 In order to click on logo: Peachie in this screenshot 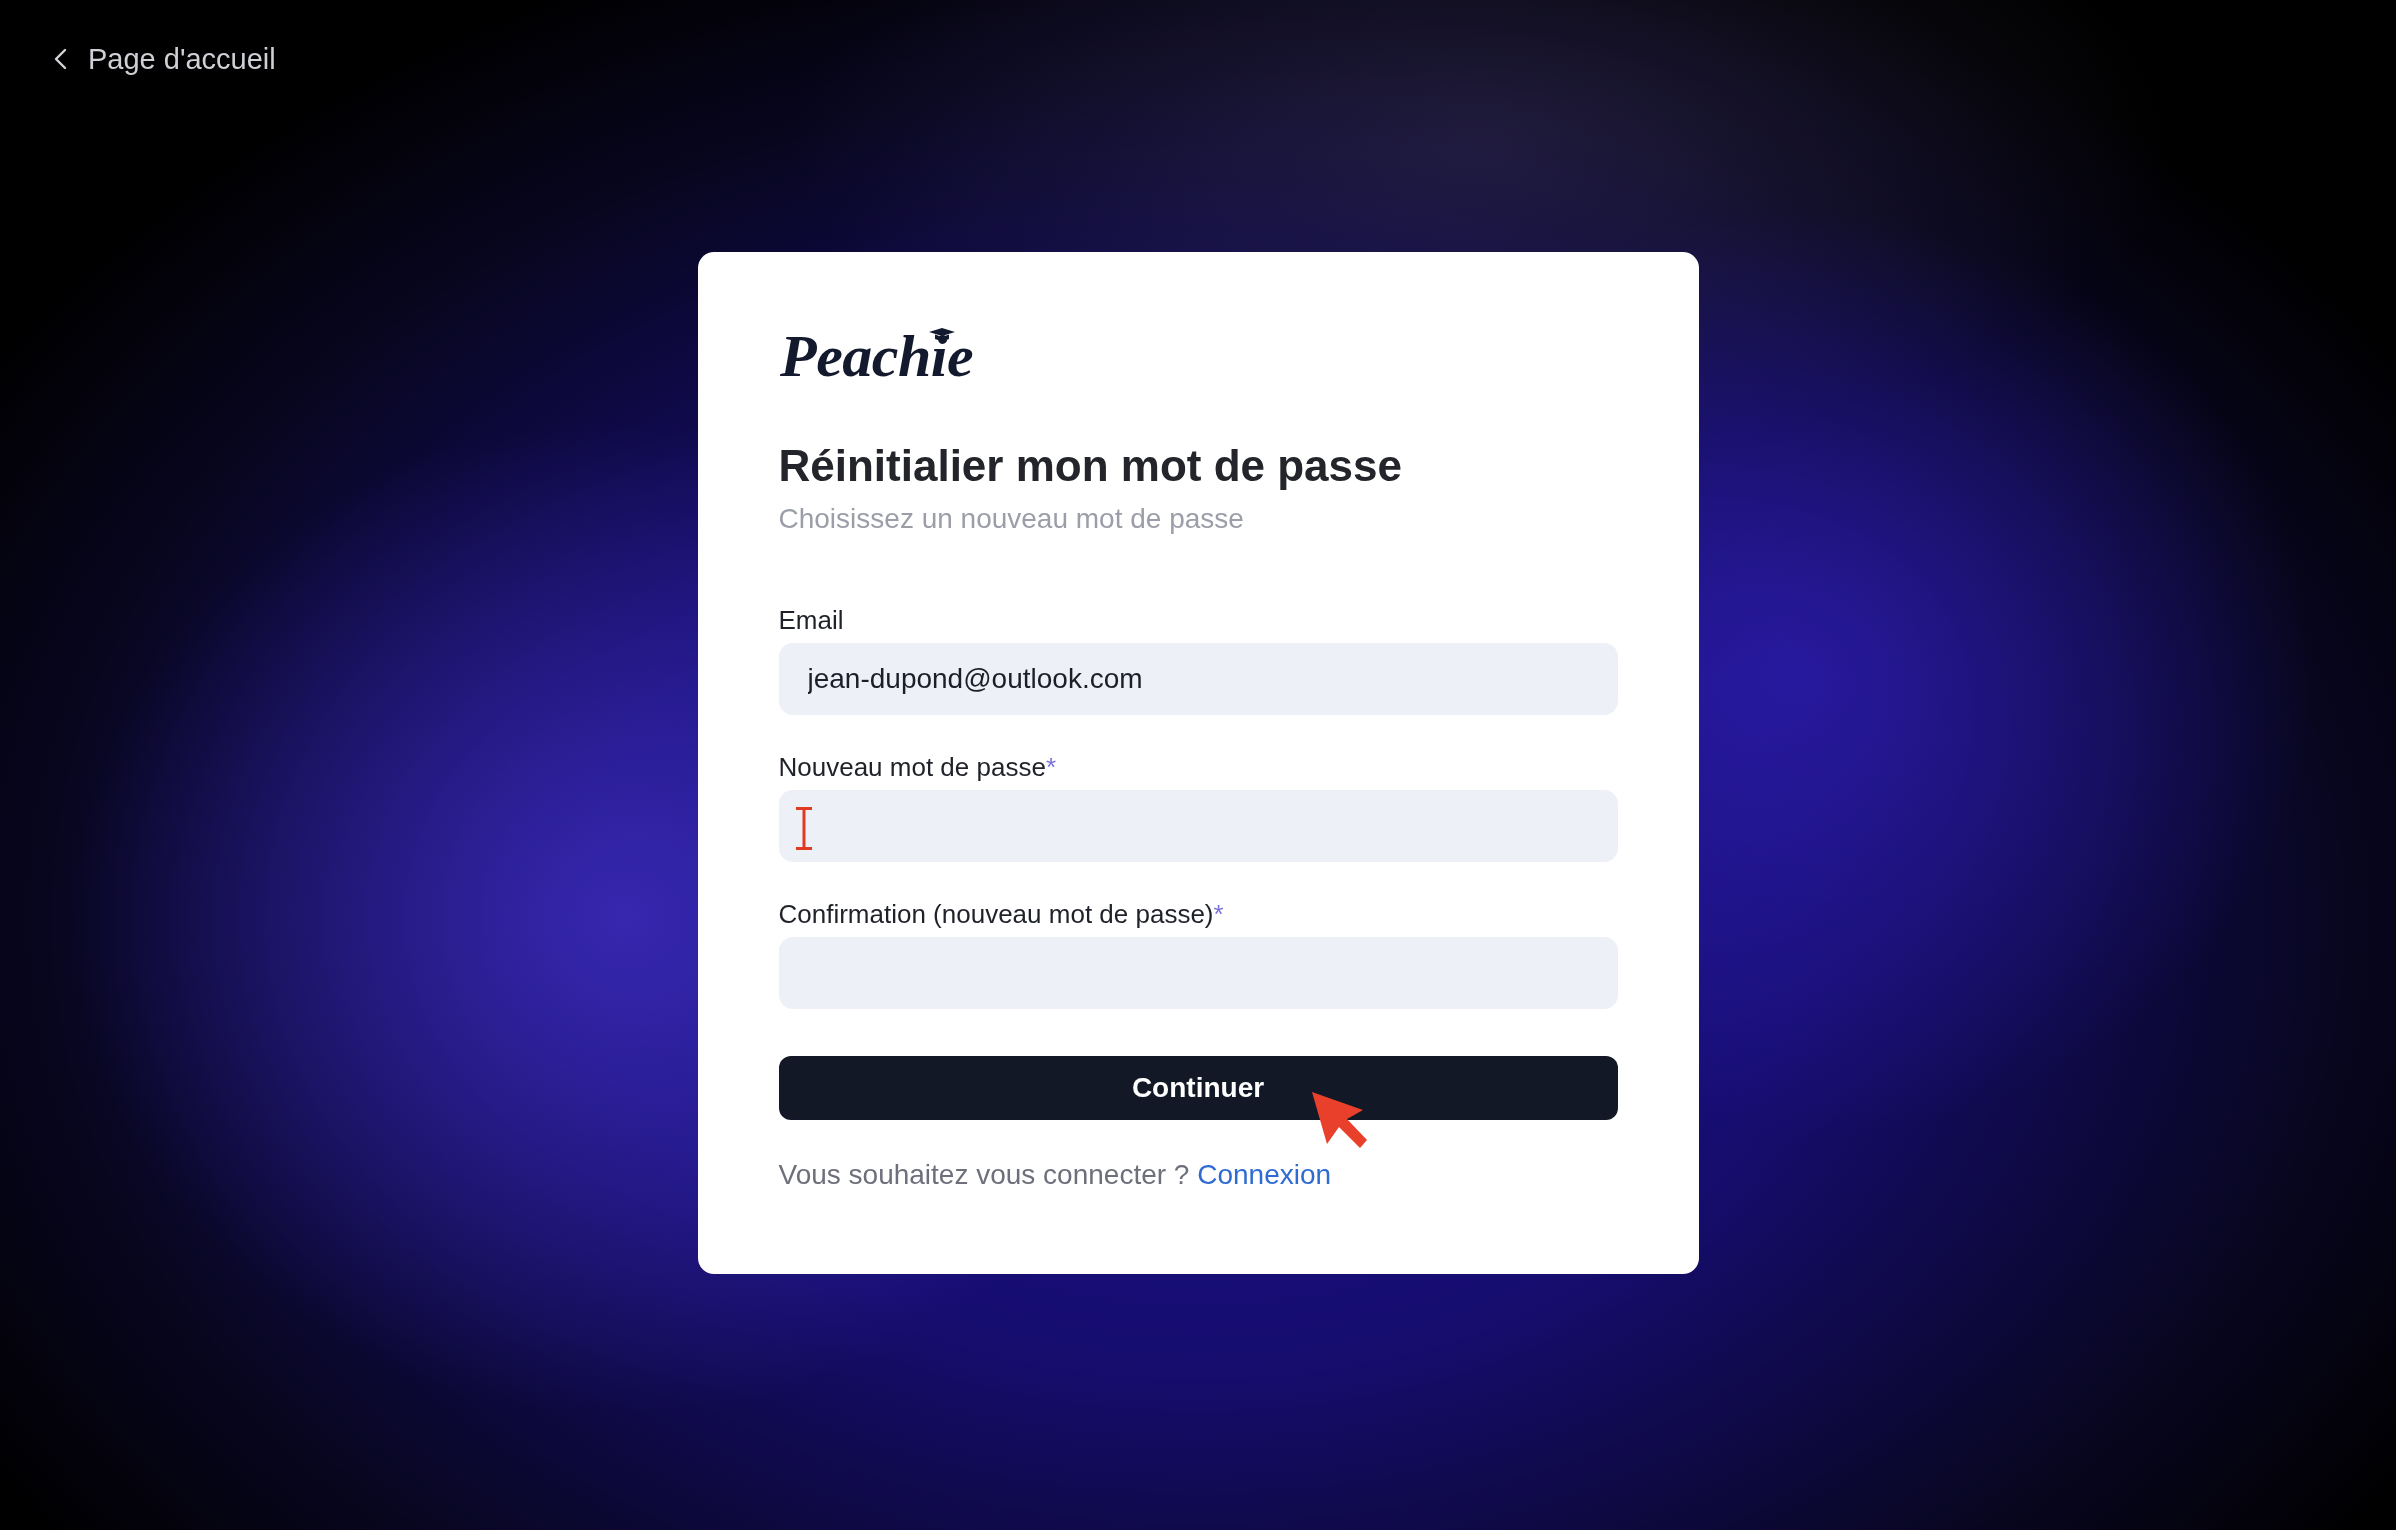, I will do `click(881, 355)`.